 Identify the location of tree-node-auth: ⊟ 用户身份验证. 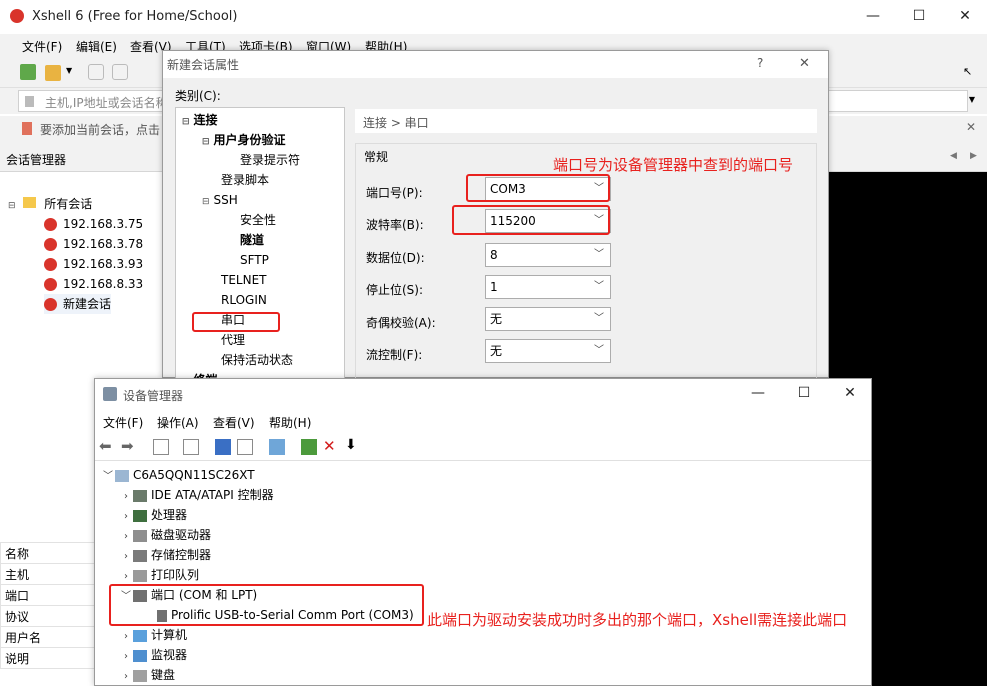
(244, 140).